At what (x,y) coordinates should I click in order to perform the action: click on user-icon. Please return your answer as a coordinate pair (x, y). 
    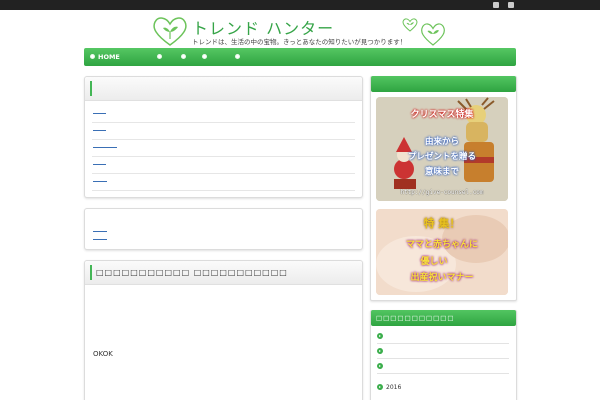
    Looking at the image, I should click on (496, 5).